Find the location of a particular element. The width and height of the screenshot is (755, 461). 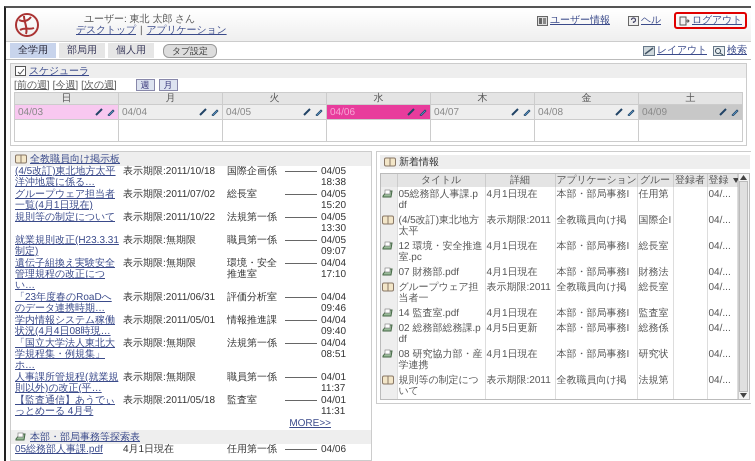

post-department: 評価分析室 is located at coordinates (252, 298).